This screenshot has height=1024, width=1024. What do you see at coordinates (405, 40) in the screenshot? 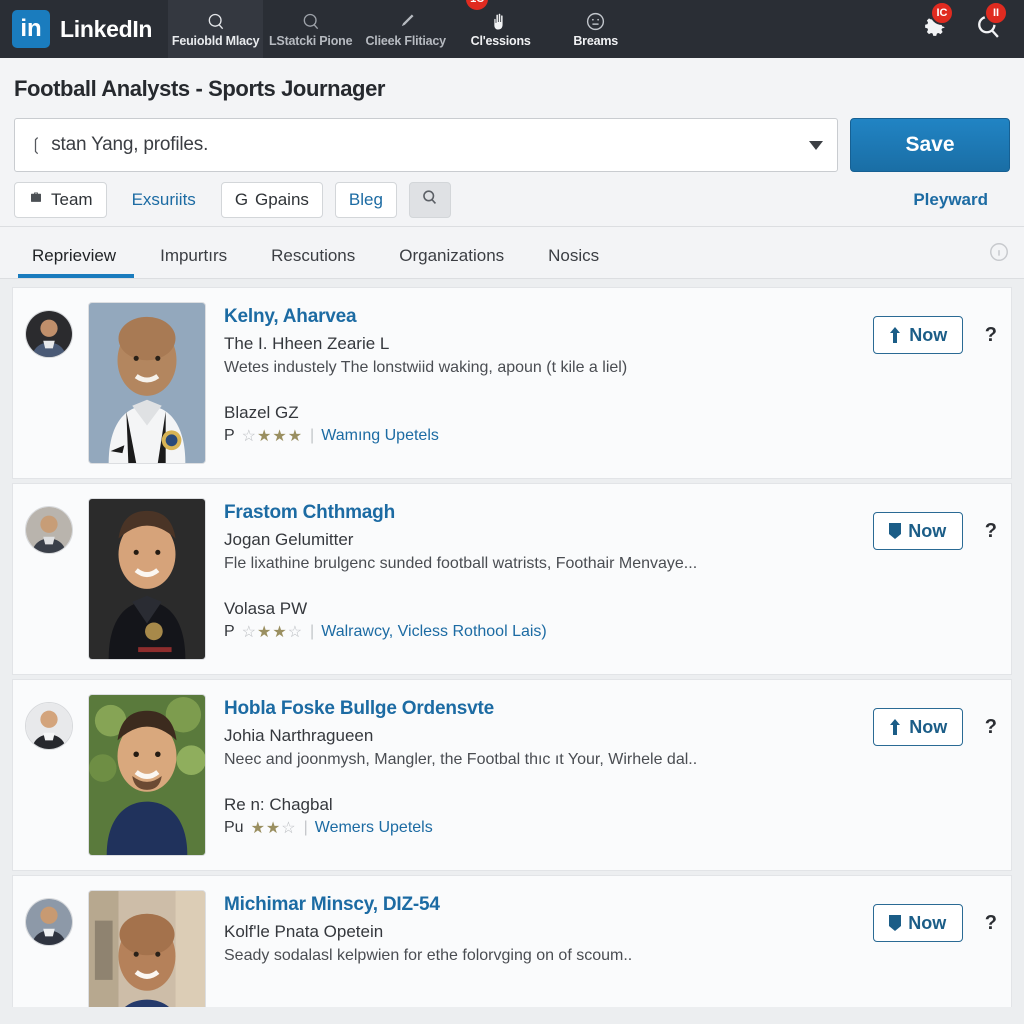
I see `nav-item-label: Clieek Flitiacy` at bounding box center [405, 40].